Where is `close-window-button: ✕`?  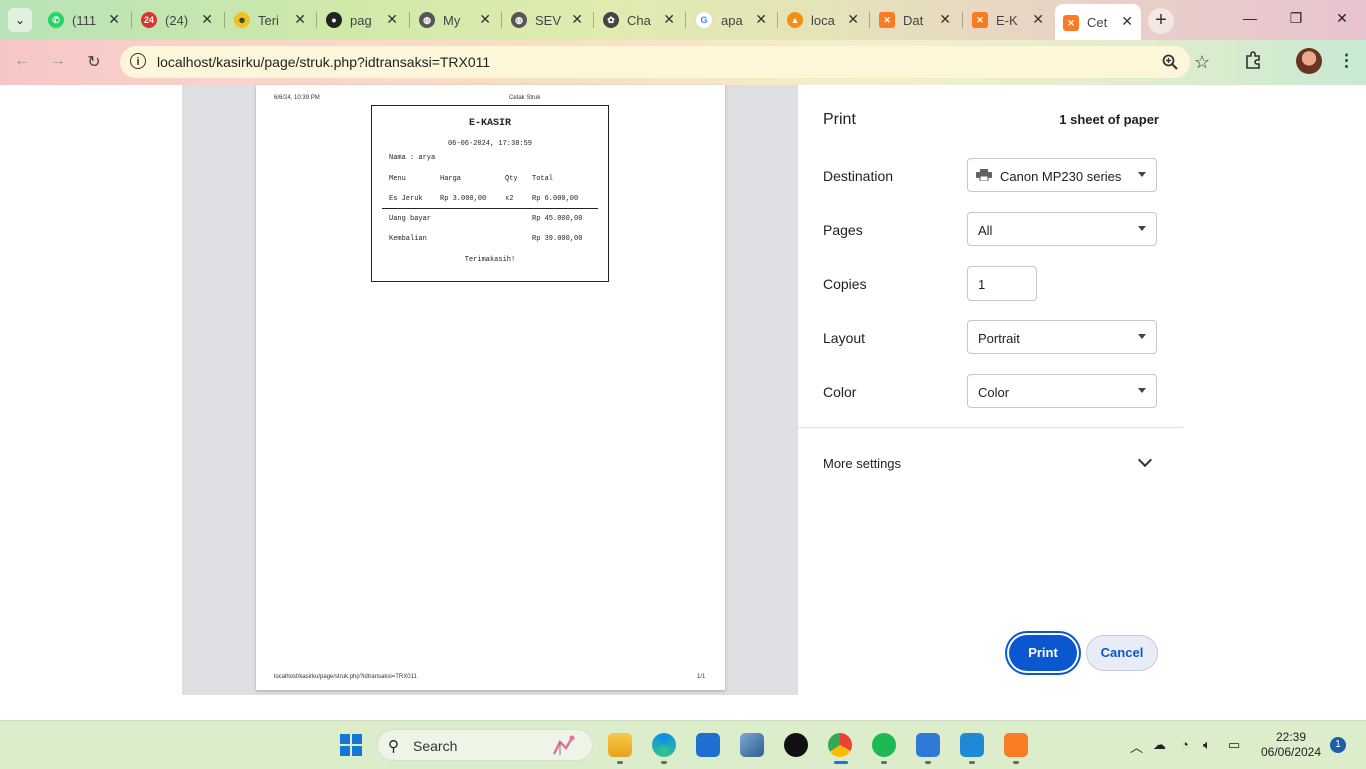
close-window-button: ✕ is located at coordinates (1342, 18).